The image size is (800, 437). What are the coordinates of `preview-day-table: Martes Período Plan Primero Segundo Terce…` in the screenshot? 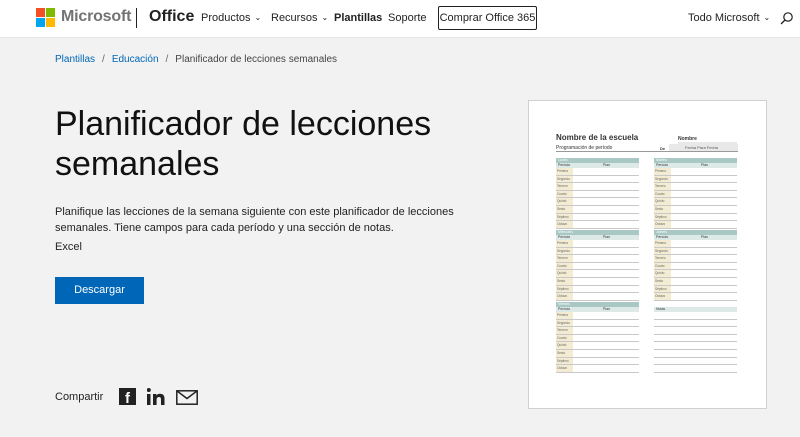 It's located at (695, 193).